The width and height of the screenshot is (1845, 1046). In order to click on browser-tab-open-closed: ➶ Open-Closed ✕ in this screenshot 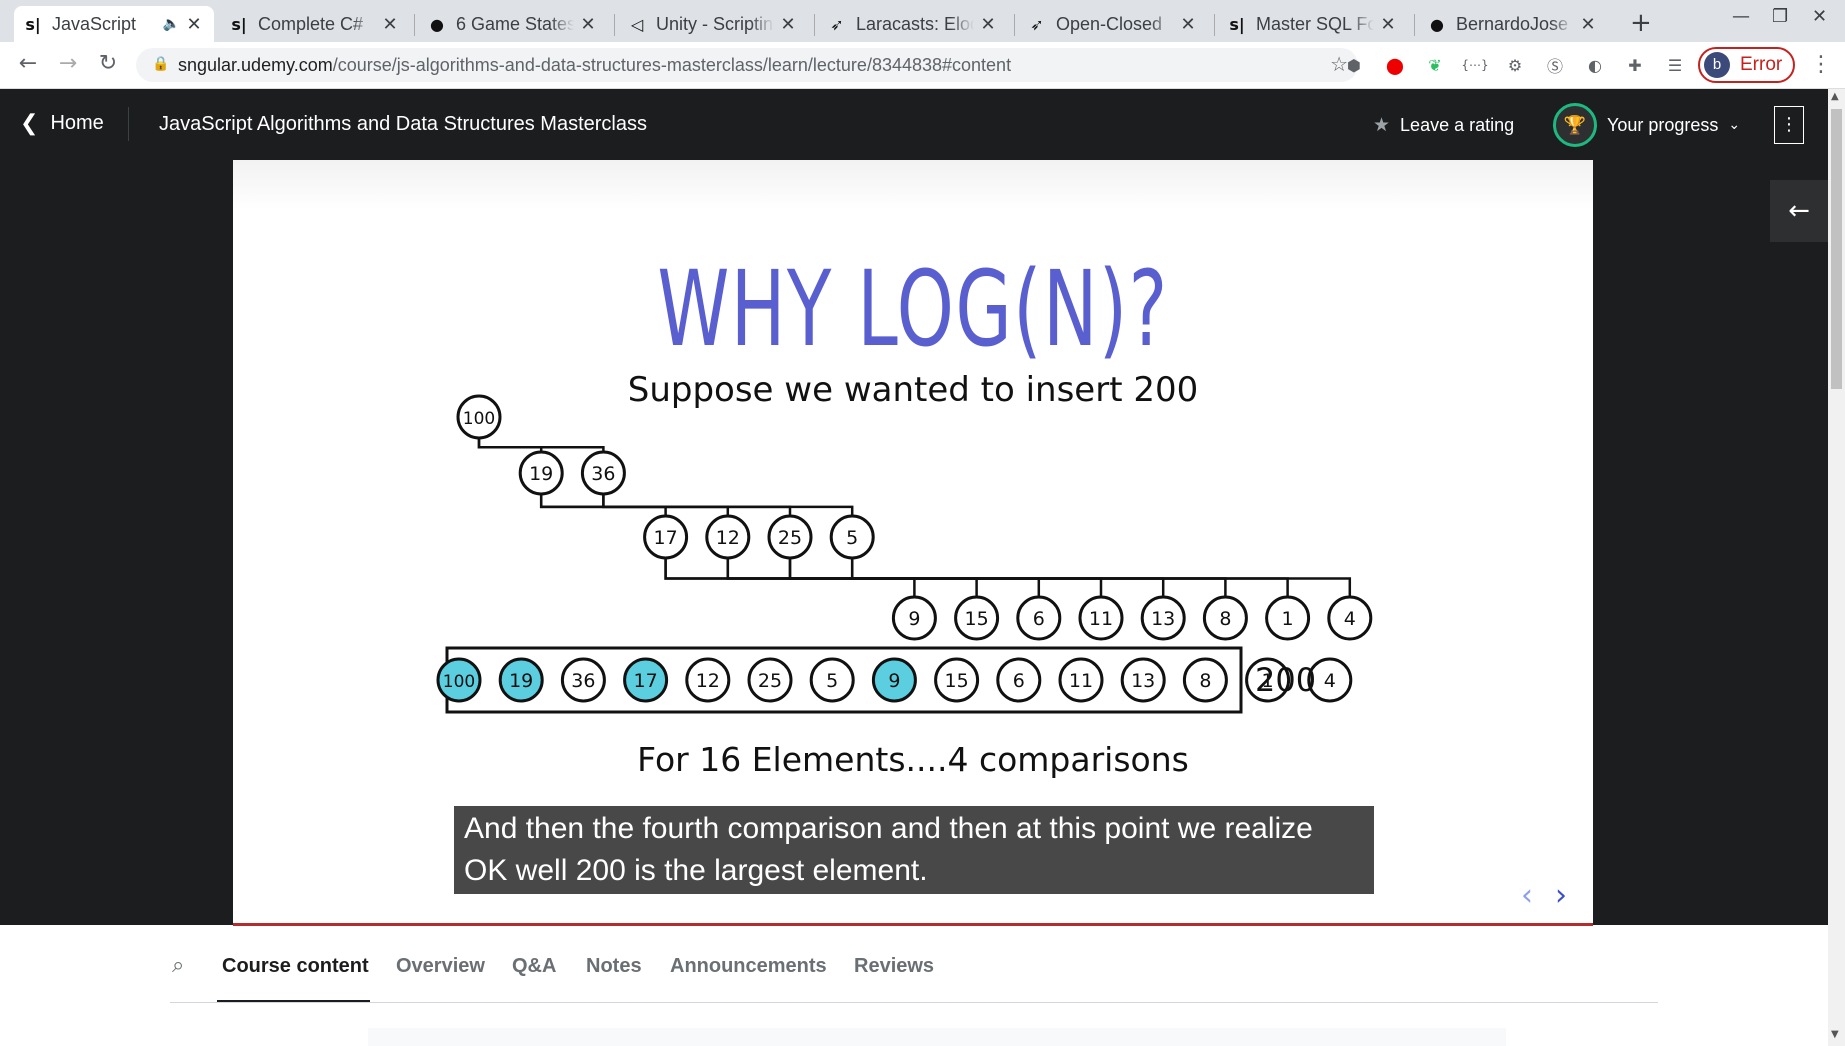, I will do `click(1113, 24)`.